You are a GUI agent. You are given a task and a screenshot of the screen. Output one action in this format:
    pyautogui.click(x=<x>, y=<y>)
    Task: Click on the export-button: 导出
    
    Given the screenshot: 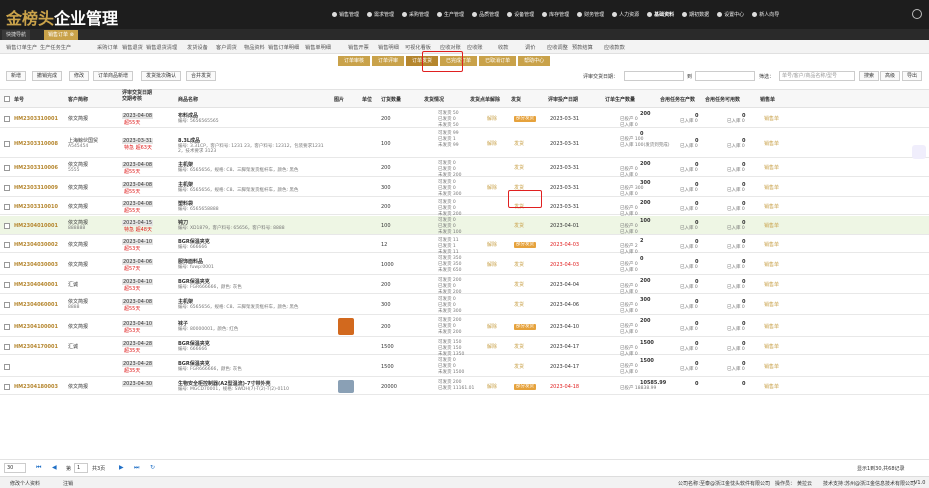 What is the action you would take?
    pyautogui.click(x=912, y=76)
    